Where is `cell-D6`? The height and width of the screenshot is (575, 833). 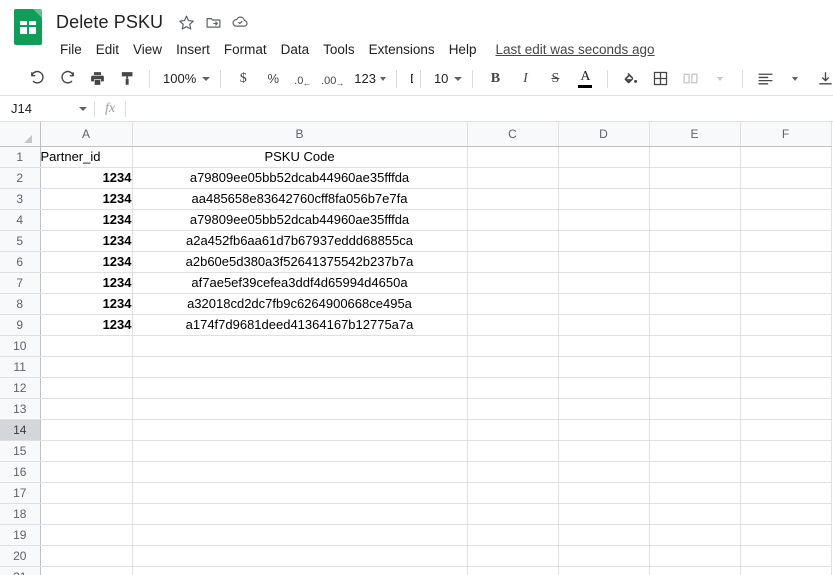
cell-D6 is located at coordinates (604, 262).